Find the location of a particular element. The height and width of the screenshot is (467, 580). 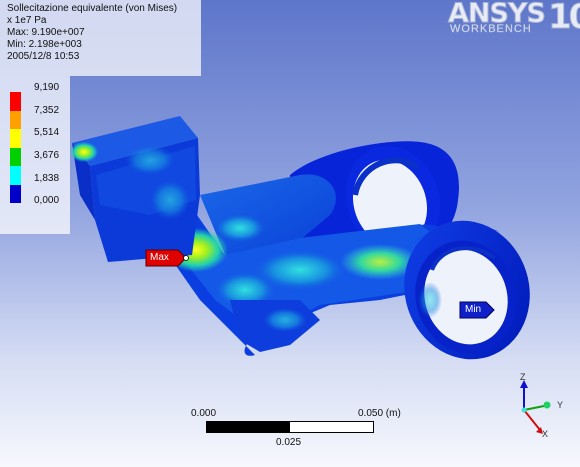

mounting-block is located at coordinates (135, 189).